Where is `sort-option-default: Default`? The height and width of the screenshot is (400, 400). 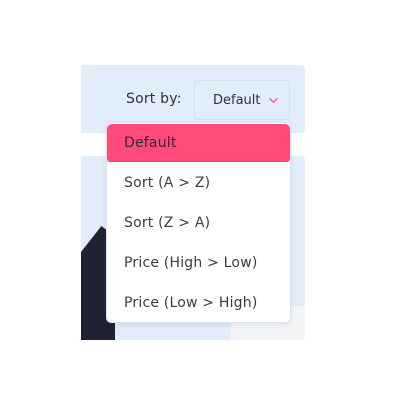
sort-option-default: Default is located at coordinates (198, 143).